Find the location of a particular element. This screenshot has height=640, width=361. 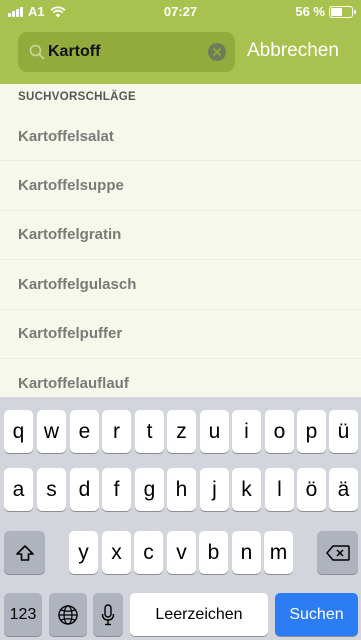

key: q is located at coordinates (18, 431).